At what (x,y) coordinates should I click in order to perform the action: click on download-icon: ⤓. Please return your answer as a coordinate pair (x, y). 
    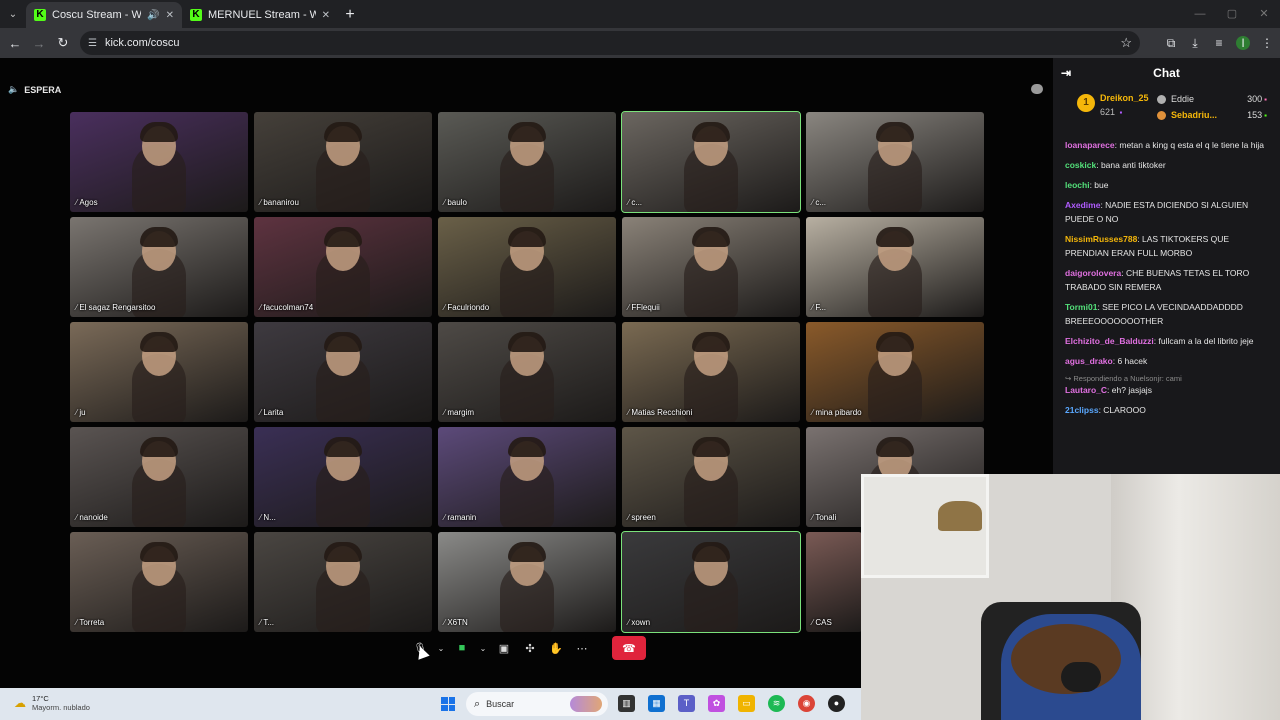
    Looking at the image, I should click on (1195, 43).